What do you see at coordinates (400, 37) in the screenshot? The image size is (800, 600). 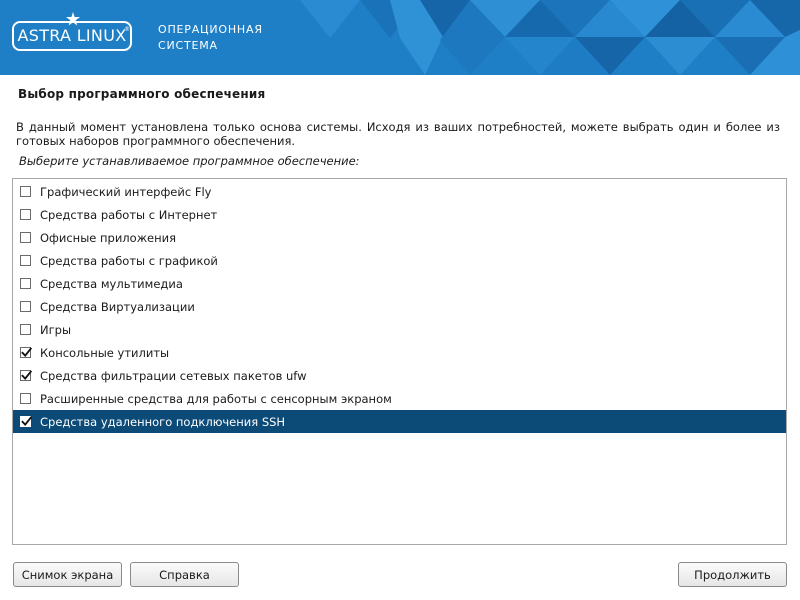 I see `header-banner: ASTRA LINUX ® ОПЕРАЦИОННАЯ СИСТЕМА` at bounding box center [400, 37].